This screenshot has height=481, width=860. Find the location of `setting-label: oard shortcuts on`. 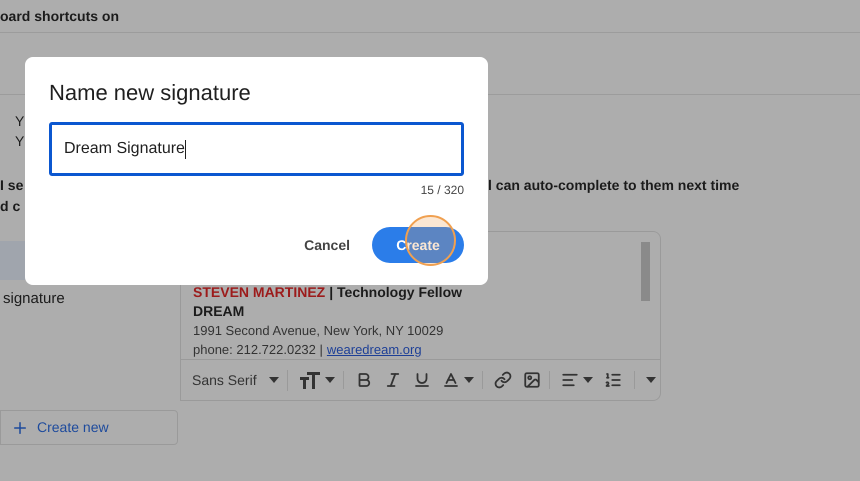

setting-label: oard shortcuts on is located at coordinates (60, 16).